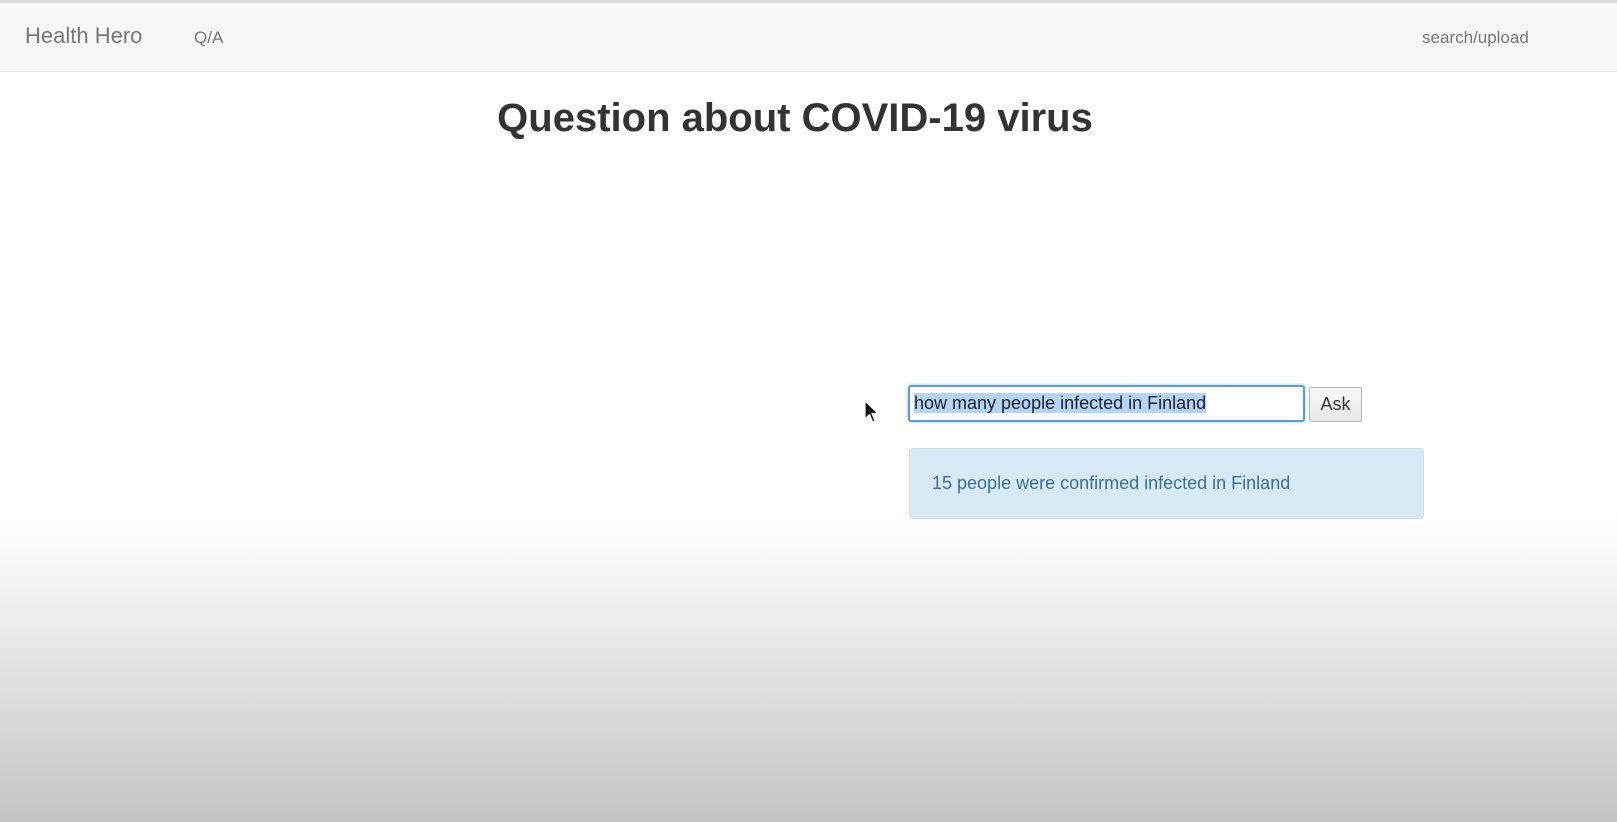  I want to click on mouse-cursor-icon, so click(871, 411).